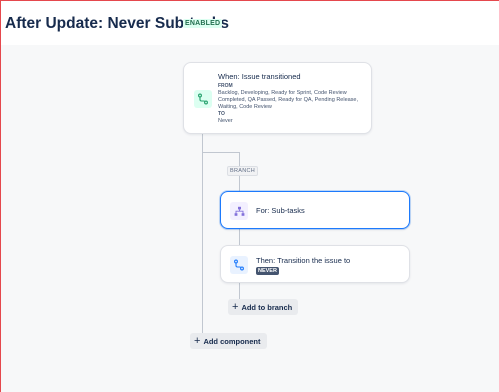  I want to click on action-card: Then: Transition the issue to NEVER, so click(315, 264).